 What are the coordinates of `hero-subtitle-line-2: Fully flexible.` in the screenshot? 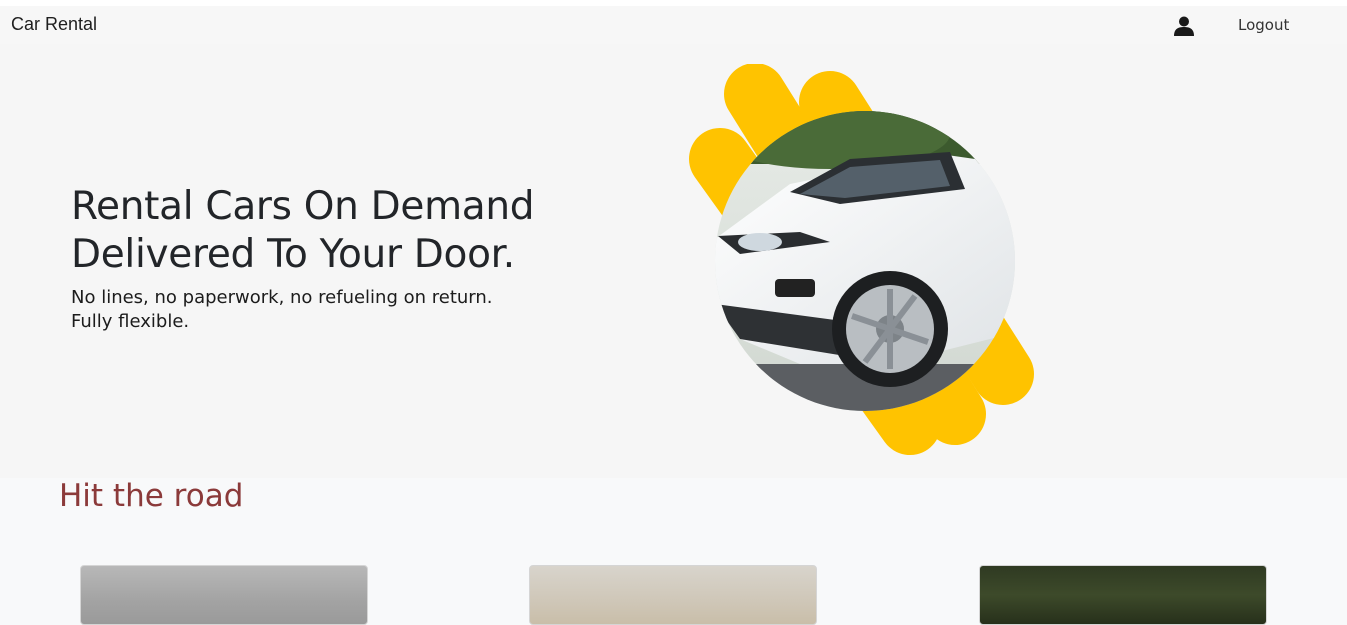 It's located at (130, 321).